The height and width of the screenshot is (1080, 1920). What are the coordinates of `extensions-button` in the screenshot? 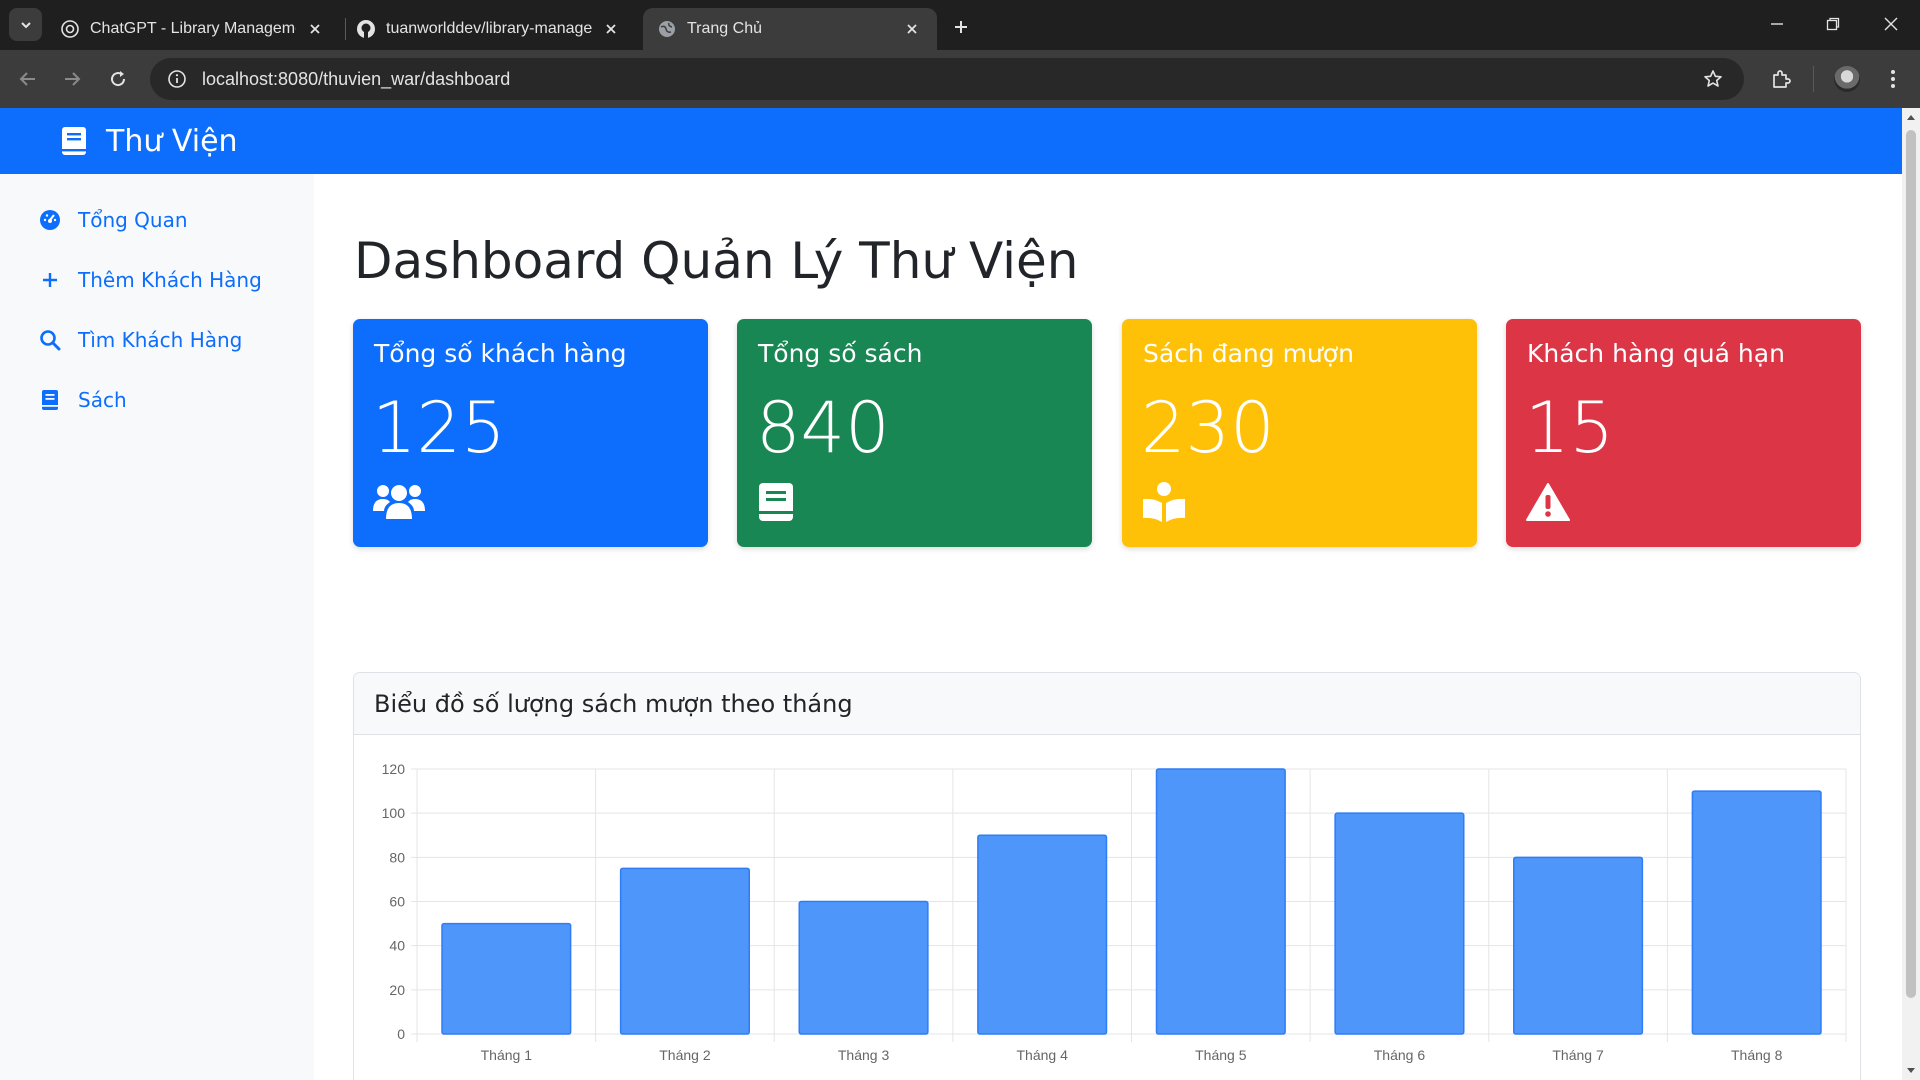 It's located at (1781, 79).